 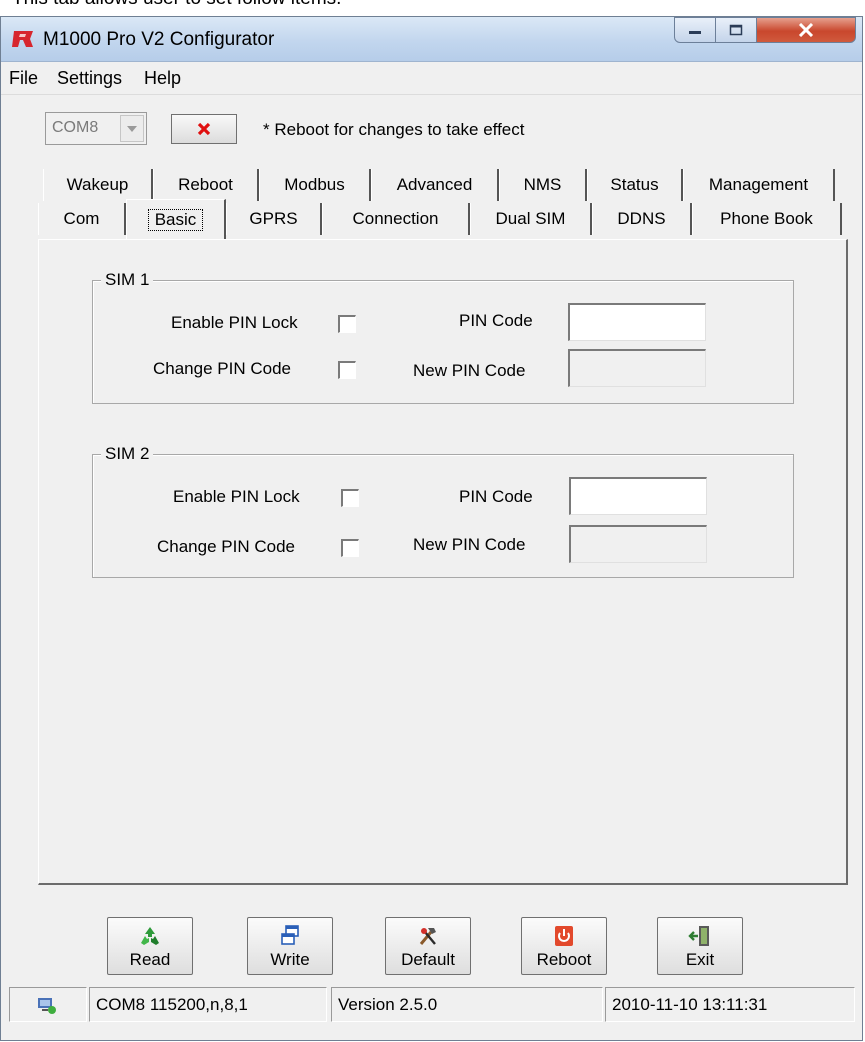 I want to click on title-bar: M1000 Pro V2 Configurator, so click(x=431, y=39).